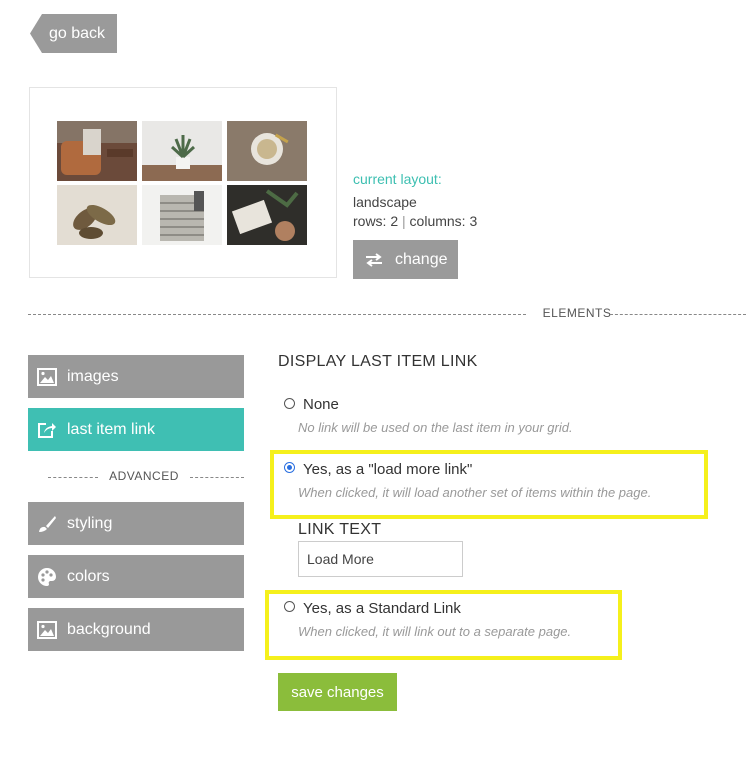 The width and height of the screenshot is (746, 770). What do you see at coordinates (397, 179) in the screenshot?
I see `current-layout-heading: current layout:` at bounding box center [397, 179].